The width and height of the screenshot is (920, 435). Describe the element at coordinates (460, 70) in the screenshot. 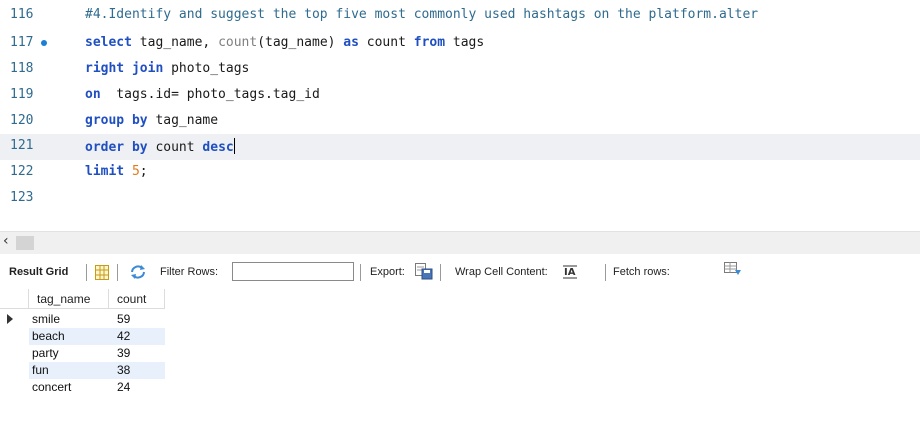

I see `editor-line: 118 right join photo_tags` at that location.